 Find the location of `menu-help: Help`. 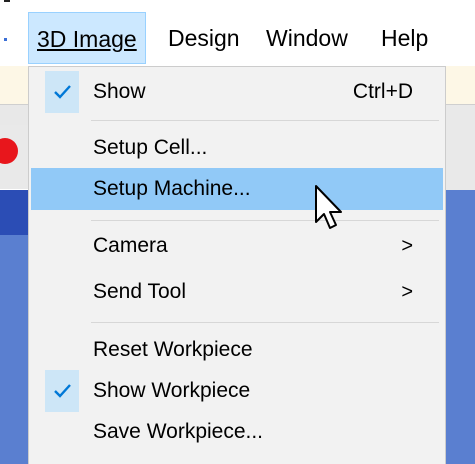

menu-help: Help is located at coordinates (404, 38).